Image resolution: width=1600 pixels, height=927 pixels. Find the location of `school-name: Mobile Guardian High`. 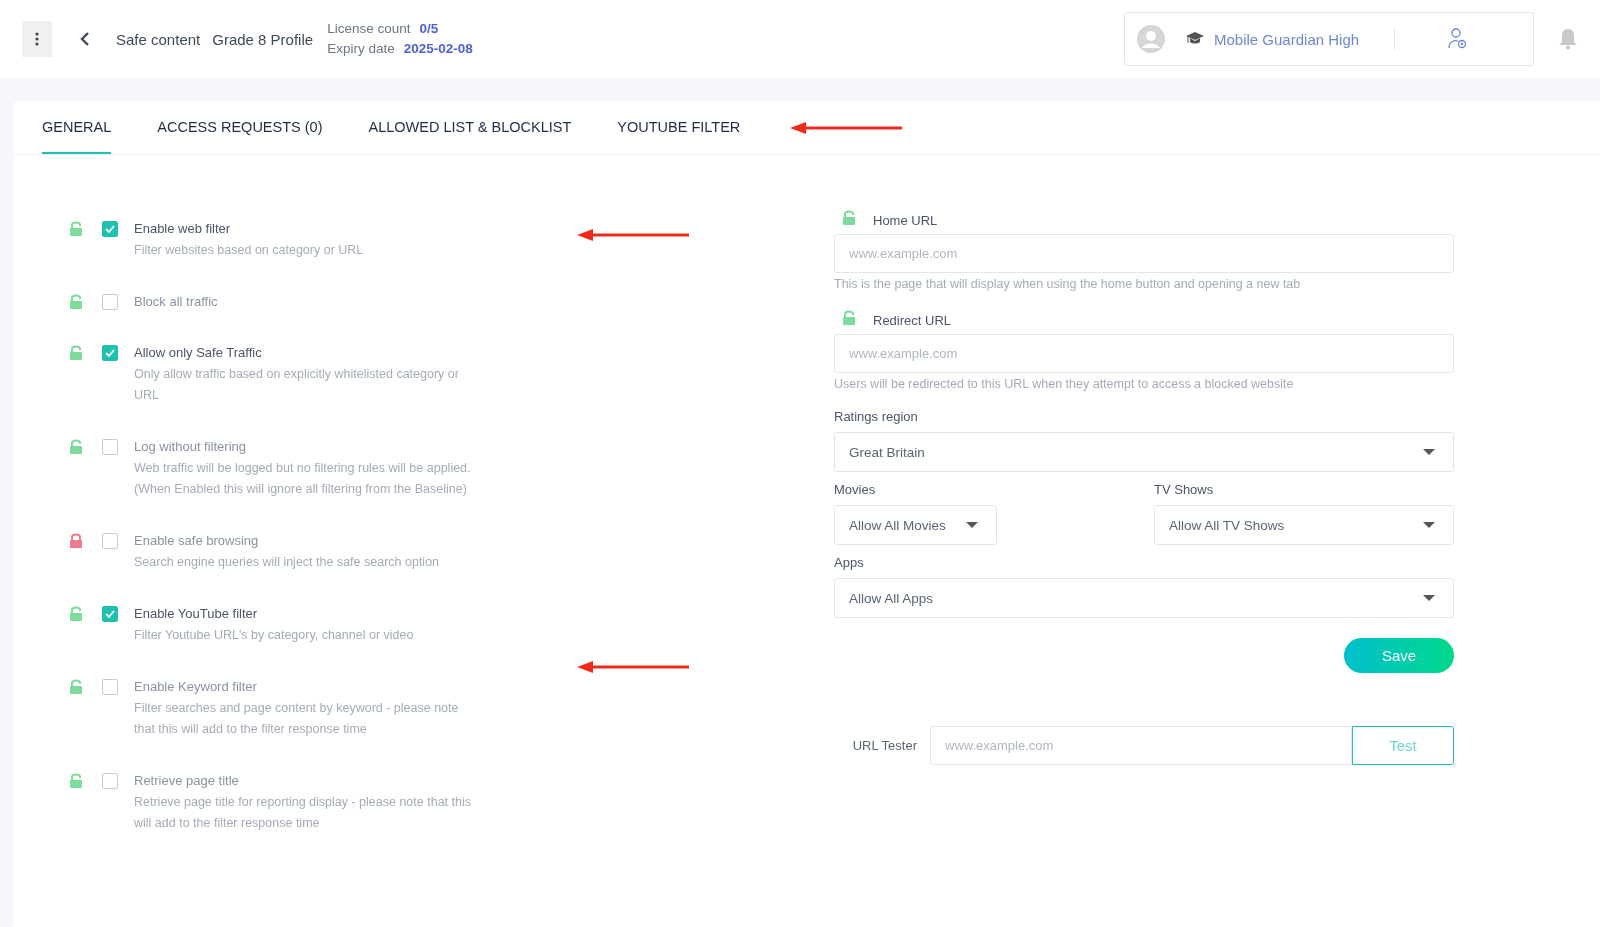

school-name: Mobile Guardian High is located at coordinates (1287, 39).